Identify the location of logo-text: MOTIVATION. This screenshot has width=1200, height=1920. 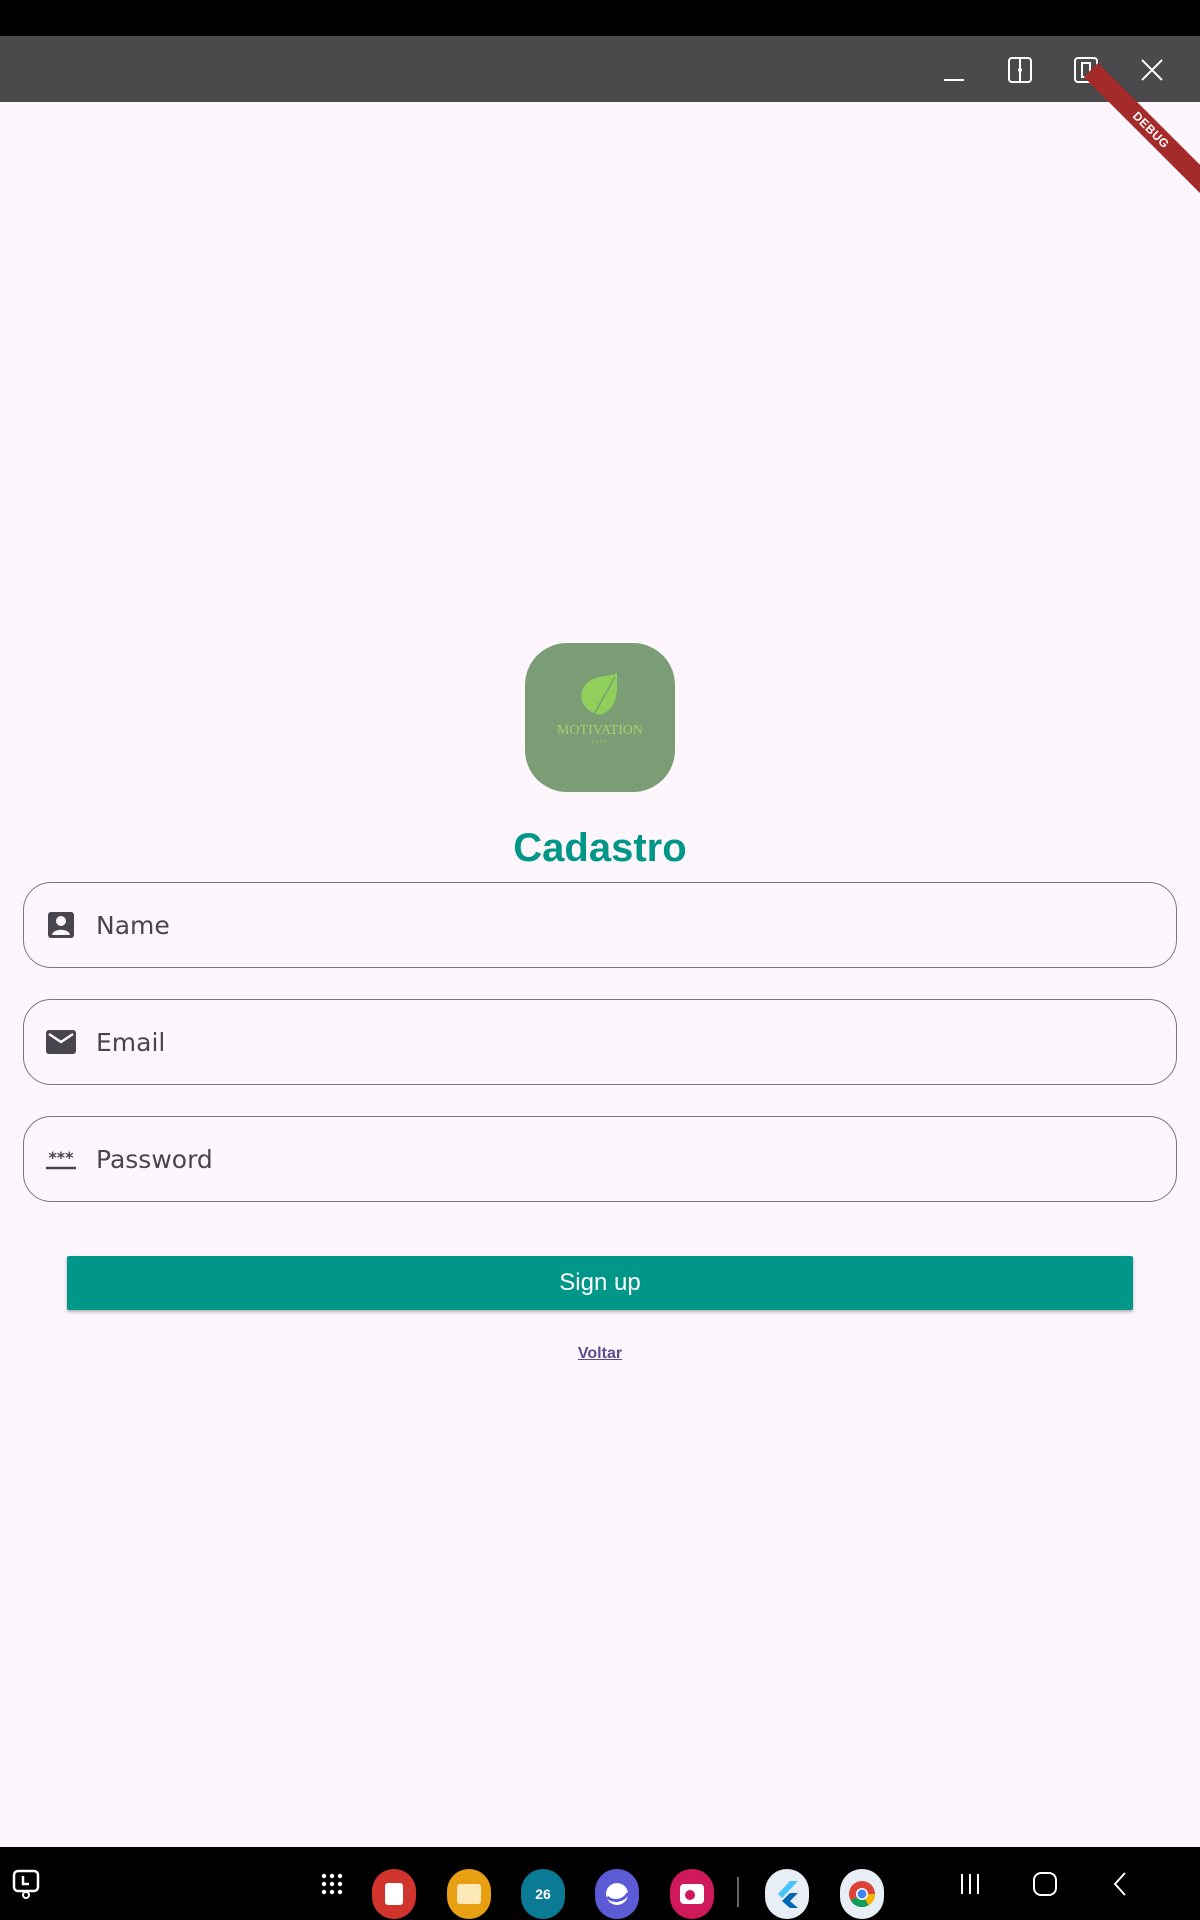
(600, 730).